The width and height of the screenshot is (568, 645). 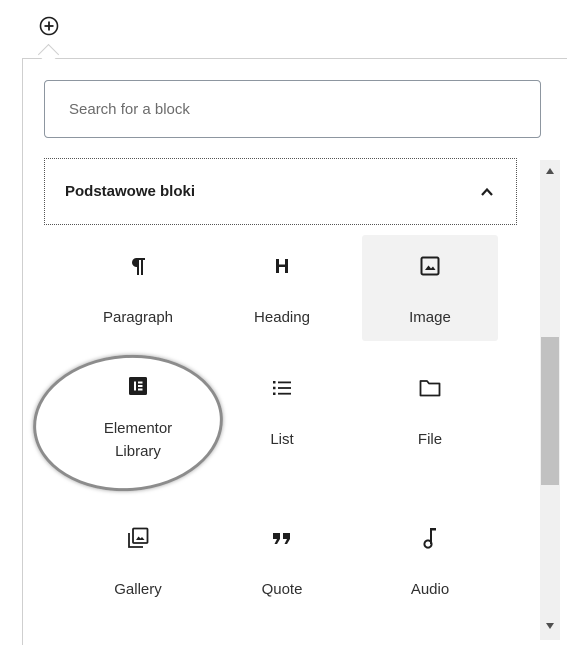 I want to click on block-label: Heading, so click(x=282, y=317).